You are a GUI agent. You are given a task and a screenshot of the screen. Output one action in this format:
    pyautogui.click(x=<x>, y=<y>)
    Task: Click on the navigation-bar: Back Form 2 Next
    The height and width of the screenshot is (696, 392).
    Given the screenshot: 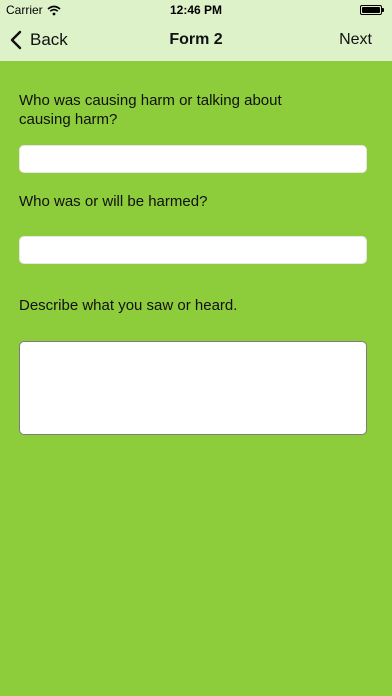 What is the action you would take?
    pyautogui.click(x=196, y=40)
    